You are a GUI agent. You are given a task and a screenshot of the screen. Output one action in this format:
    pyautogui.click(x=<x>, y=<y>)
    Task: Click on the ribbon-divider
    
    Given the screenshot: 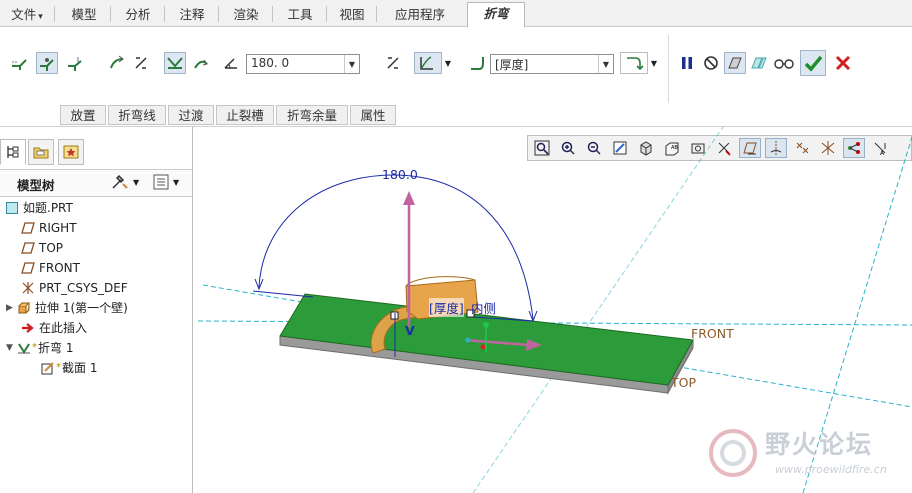 What is the action you would take?
    pyautogui.click(x=668, y=69)
    